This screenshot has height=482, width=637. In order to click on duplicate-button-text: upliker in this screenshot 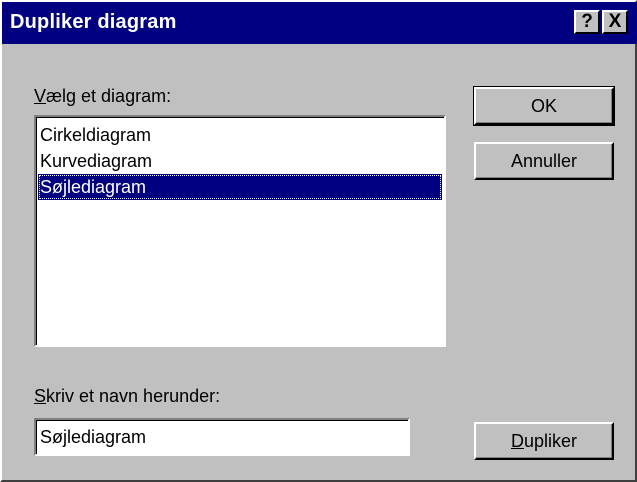, I will do `click(550, 440)`.